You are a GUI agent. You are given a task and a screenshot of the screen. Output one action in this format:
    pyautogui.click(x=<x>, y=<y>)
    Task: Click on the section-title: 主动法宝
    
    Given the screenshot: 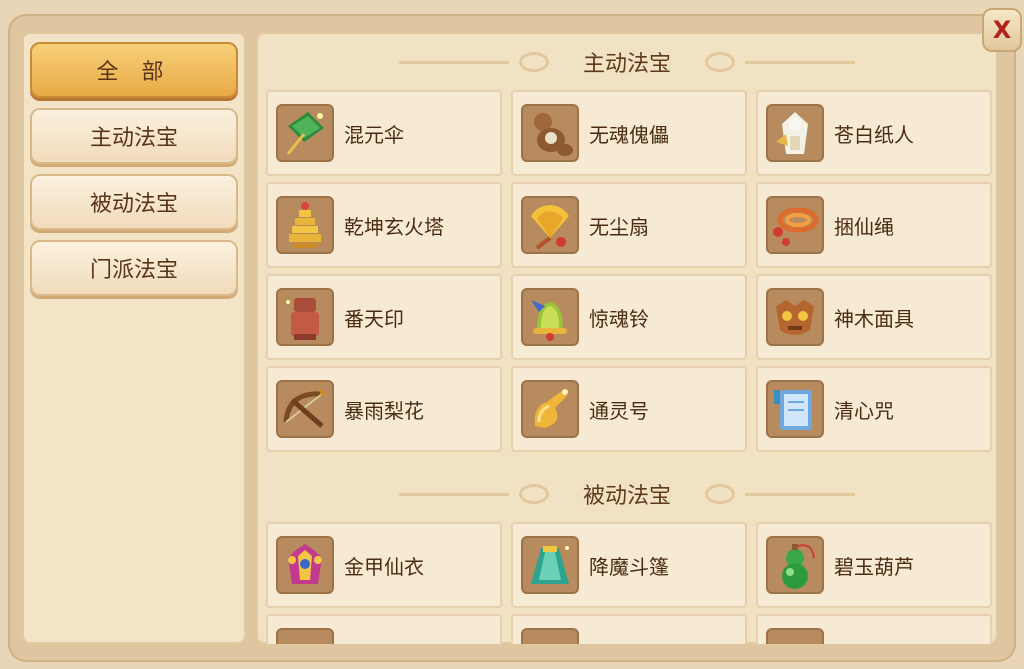 What is the action you would take?
    pyautogui.click(x=626, y=64)
    